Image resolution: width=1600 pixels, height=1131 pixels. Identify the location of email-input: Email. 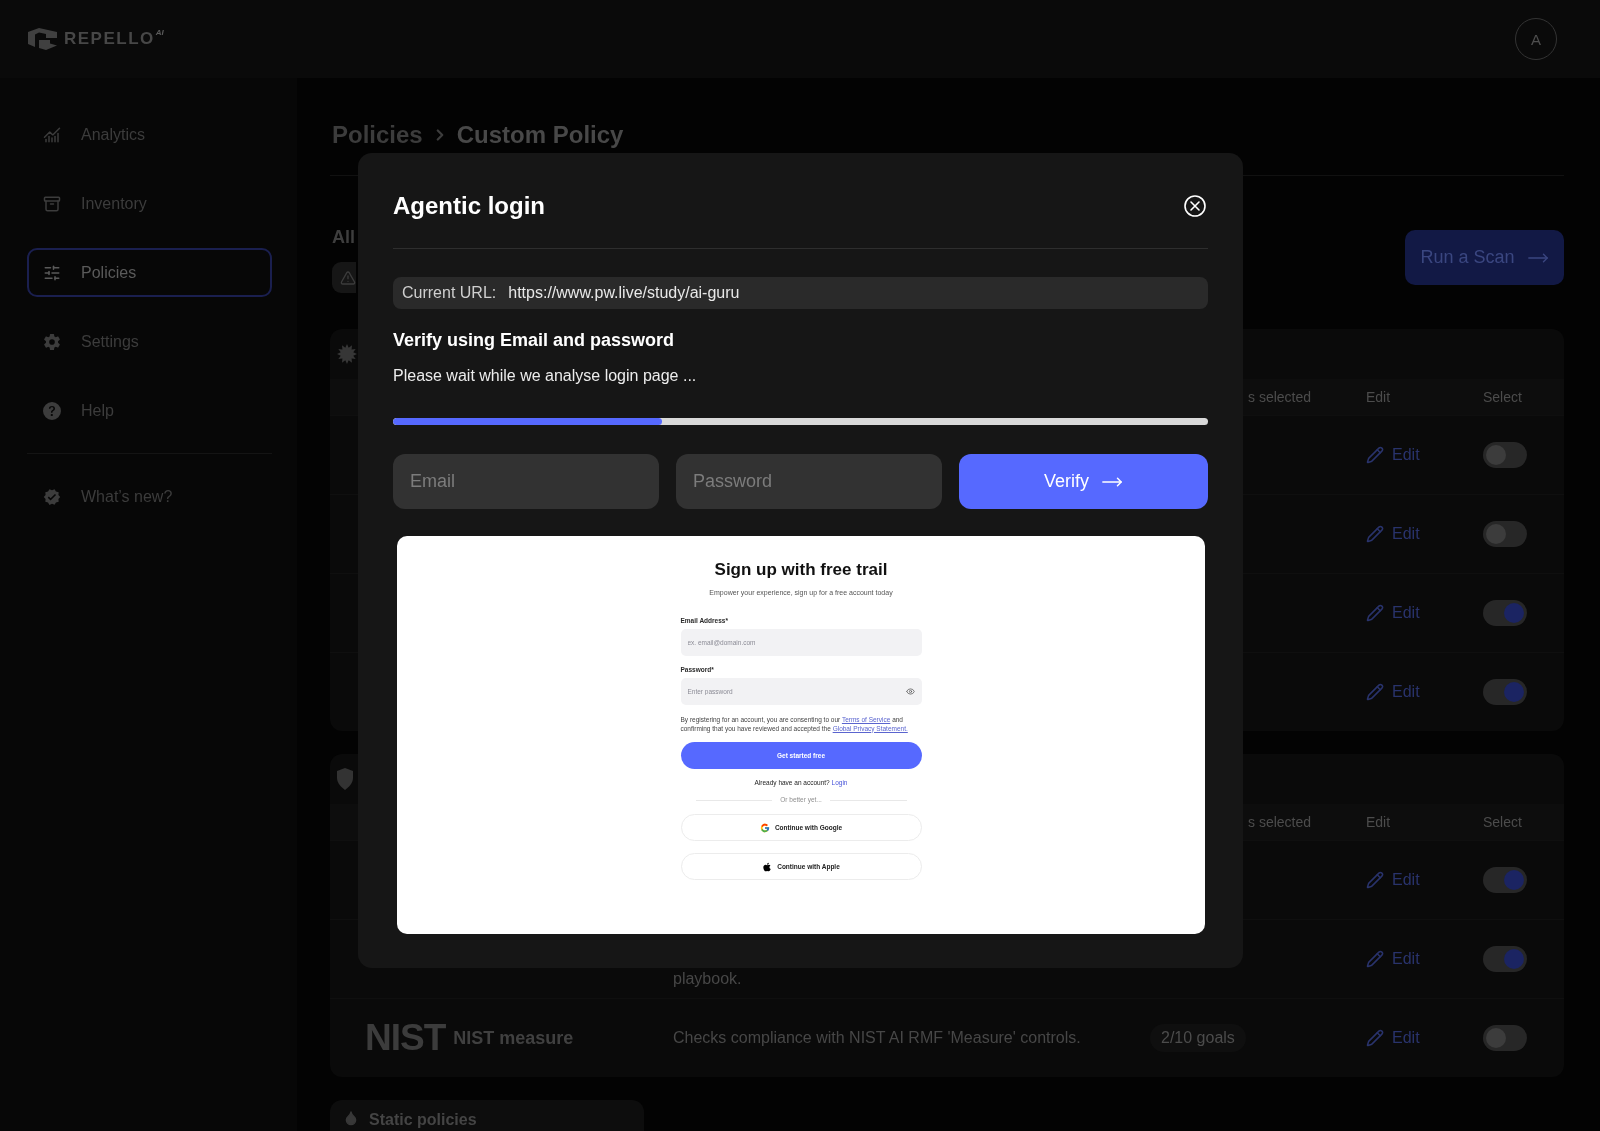
(526, 481).